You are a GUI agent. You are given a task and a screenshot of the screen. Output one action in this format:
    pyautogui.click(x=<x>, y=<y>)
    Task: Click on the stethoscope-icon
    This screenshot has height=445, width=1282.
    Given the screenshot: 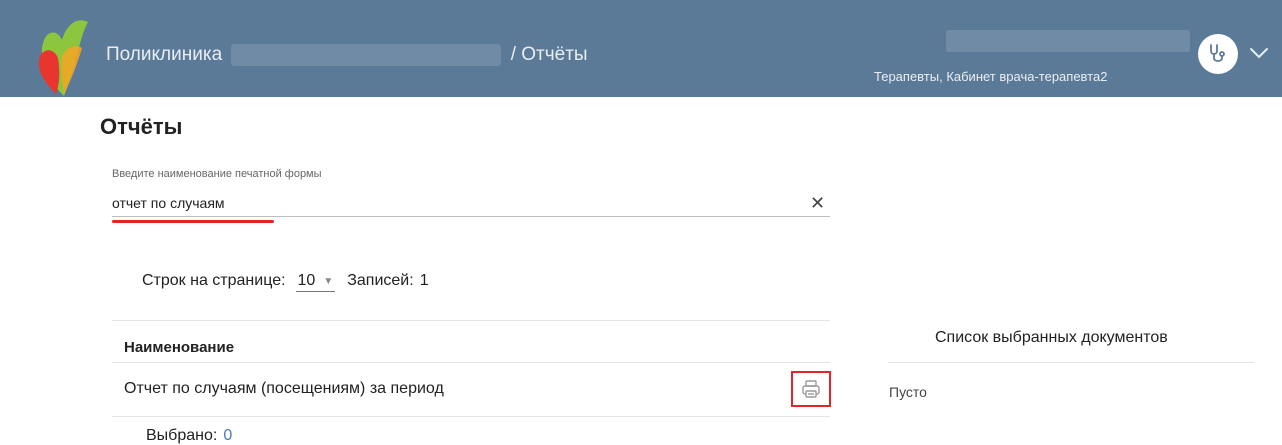 What is the action you would take?
    pyautogui.click(x=1217, y=53)
    